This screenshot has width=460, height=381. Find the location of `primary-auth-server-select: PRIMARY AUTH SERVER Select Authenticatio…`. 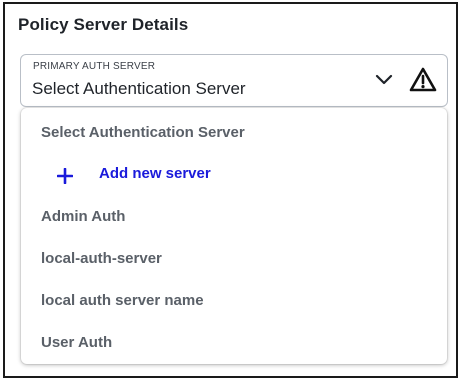

primary-auth-server-select: PRIMARY AUTH SERVER Select Authenticatio… is located at coordinates (234, 80).